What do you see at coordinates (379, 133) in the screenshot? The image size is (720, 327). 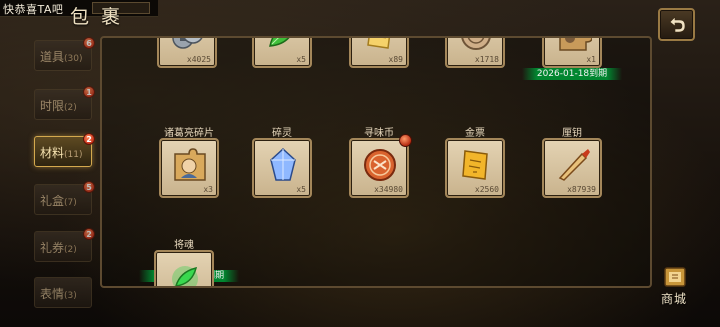 I see `item-name: 寻味币` at bounding box center [379, 133].